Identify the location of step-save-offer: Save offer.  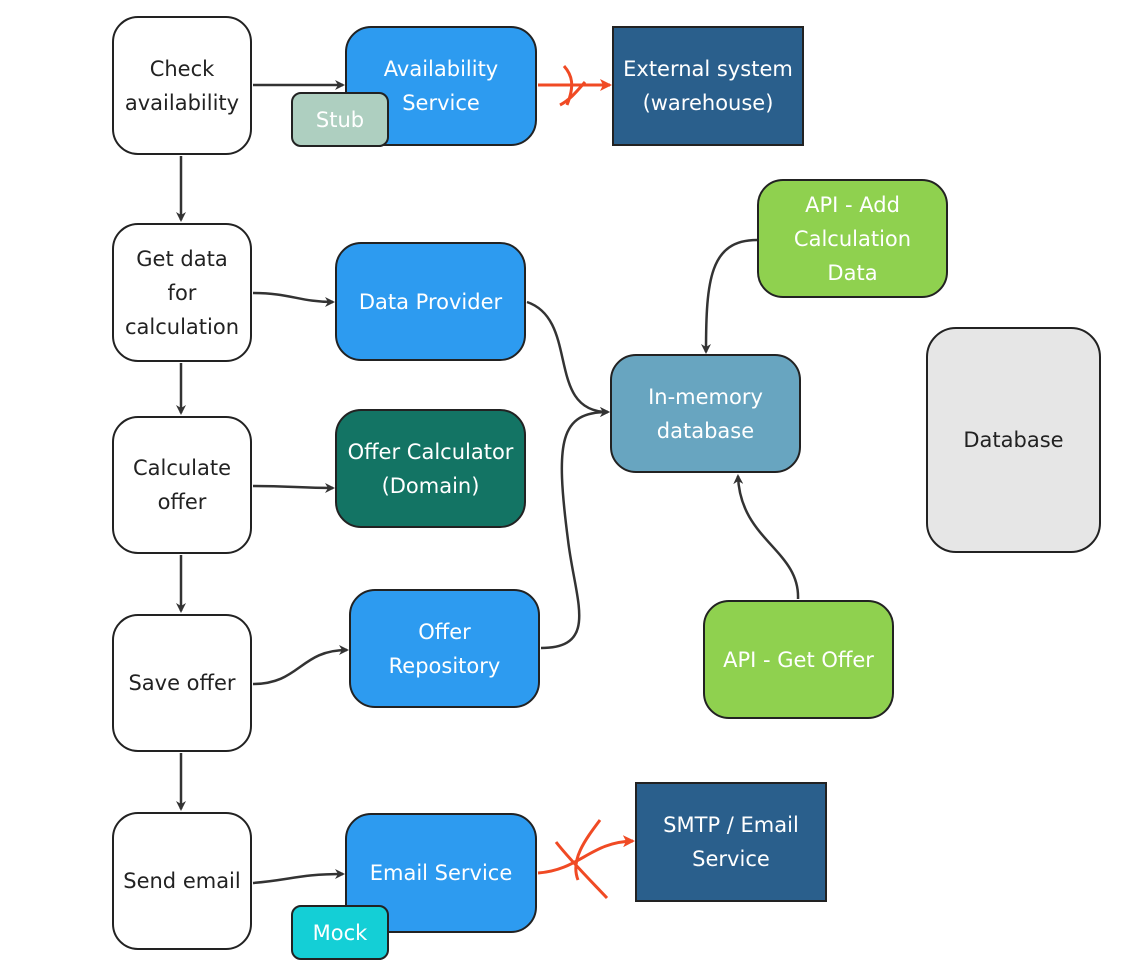
(182, 683).